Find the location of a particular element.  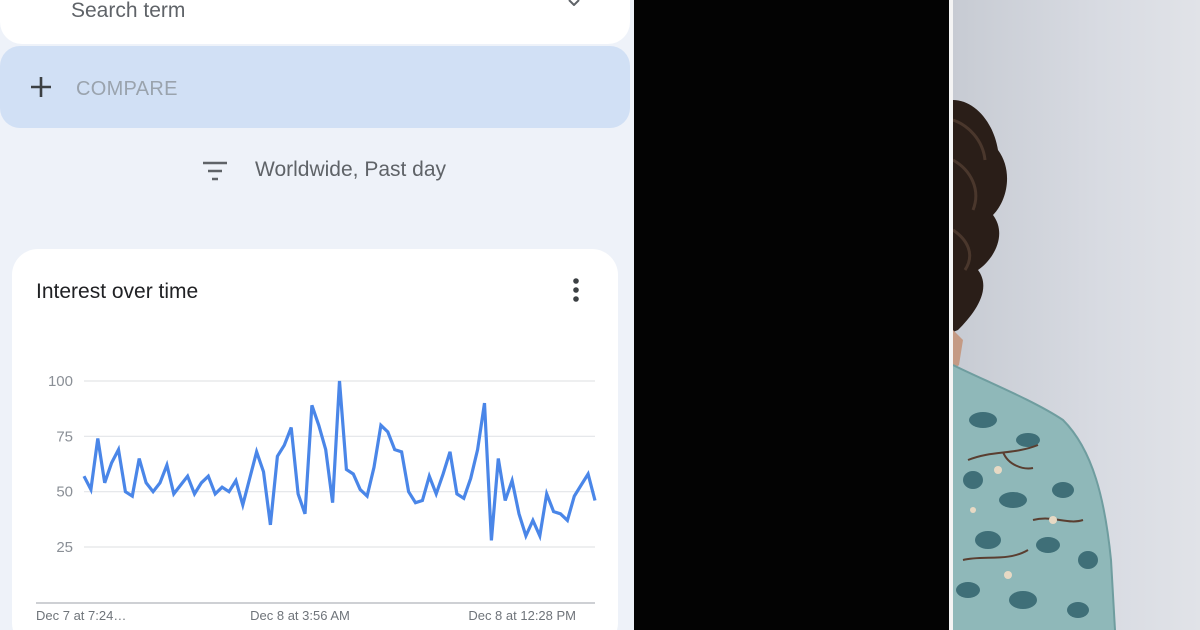

y-tick-label: 75 is located at coordinates (64, 436).